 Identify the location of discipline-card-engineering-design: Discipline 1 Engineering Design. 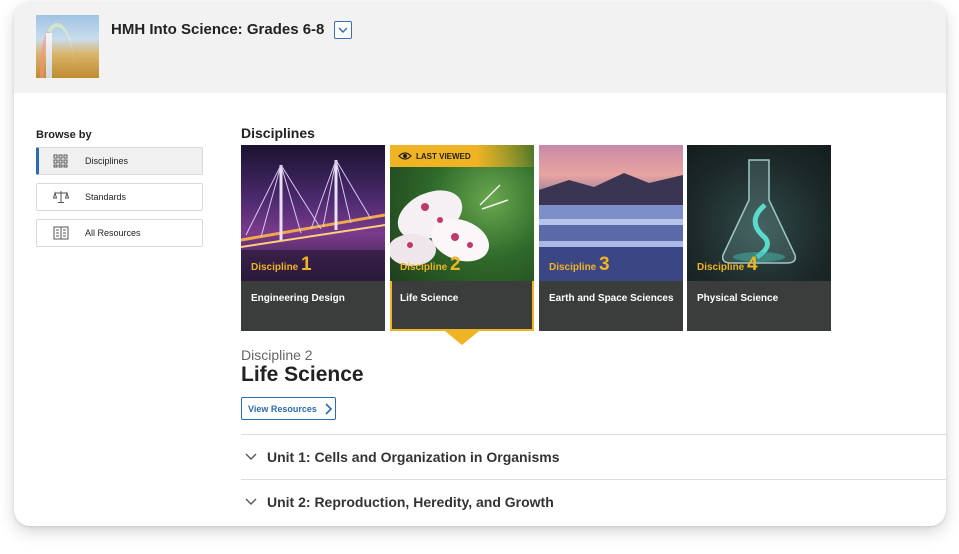
(313, 238).